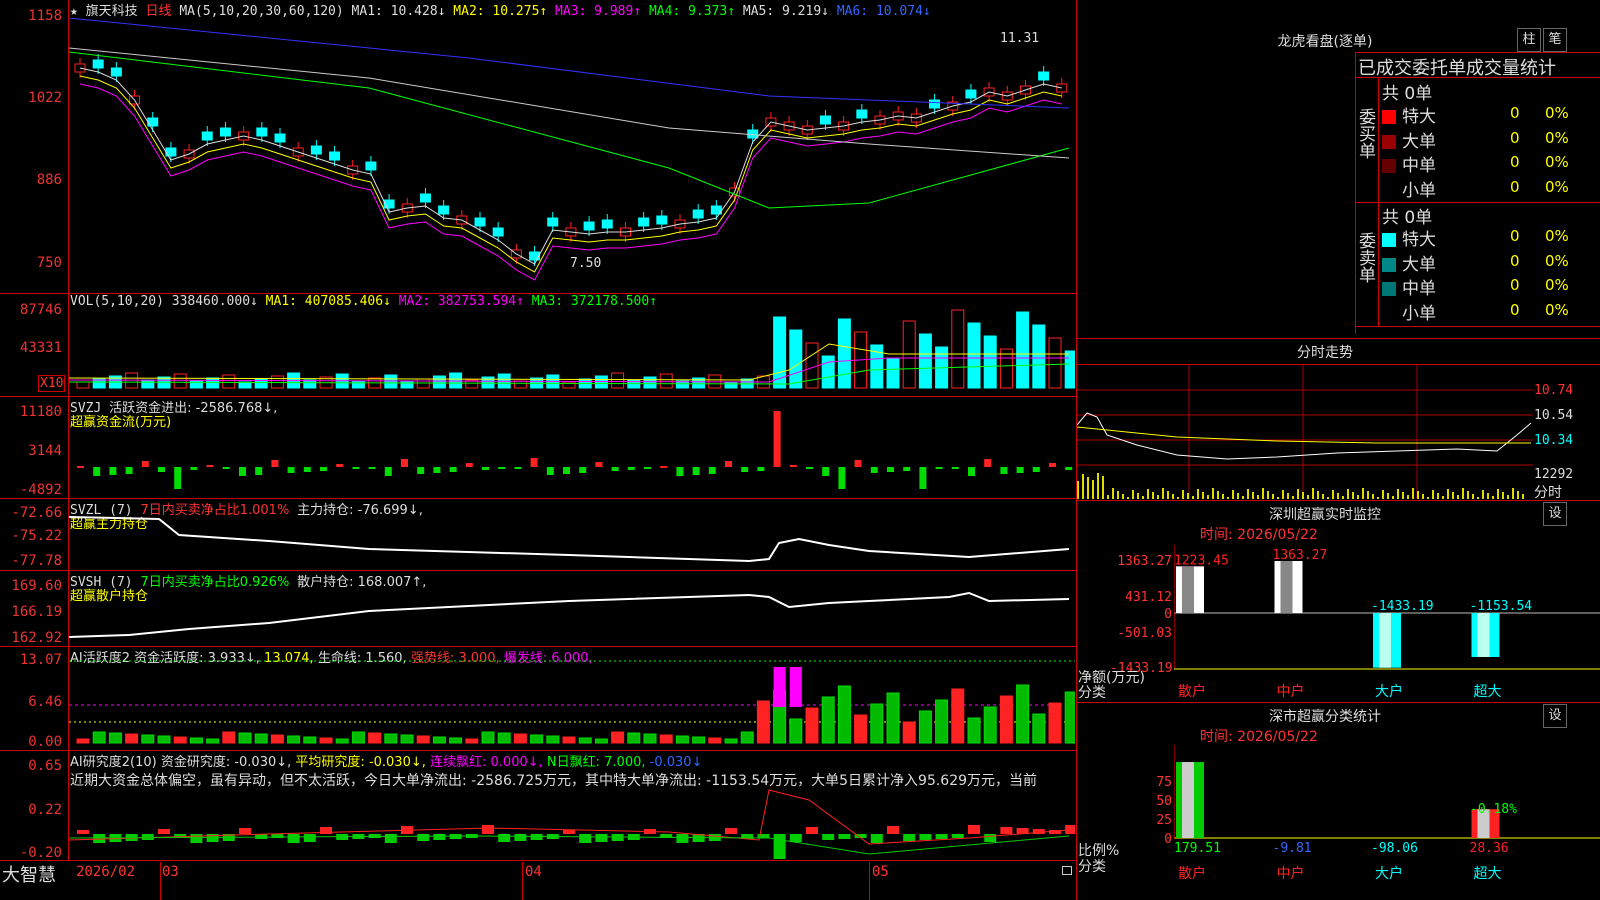 This screenshot has width=1600, height=900. I want to click on sz-stats-value: -98.06, so click(1394, 848).